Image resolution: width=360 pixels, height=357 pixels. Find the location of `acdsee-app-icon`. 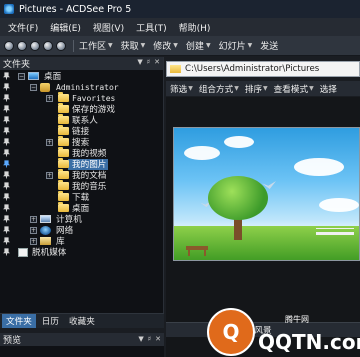

acdsee-app-icon is located at coordinates (9, 9).